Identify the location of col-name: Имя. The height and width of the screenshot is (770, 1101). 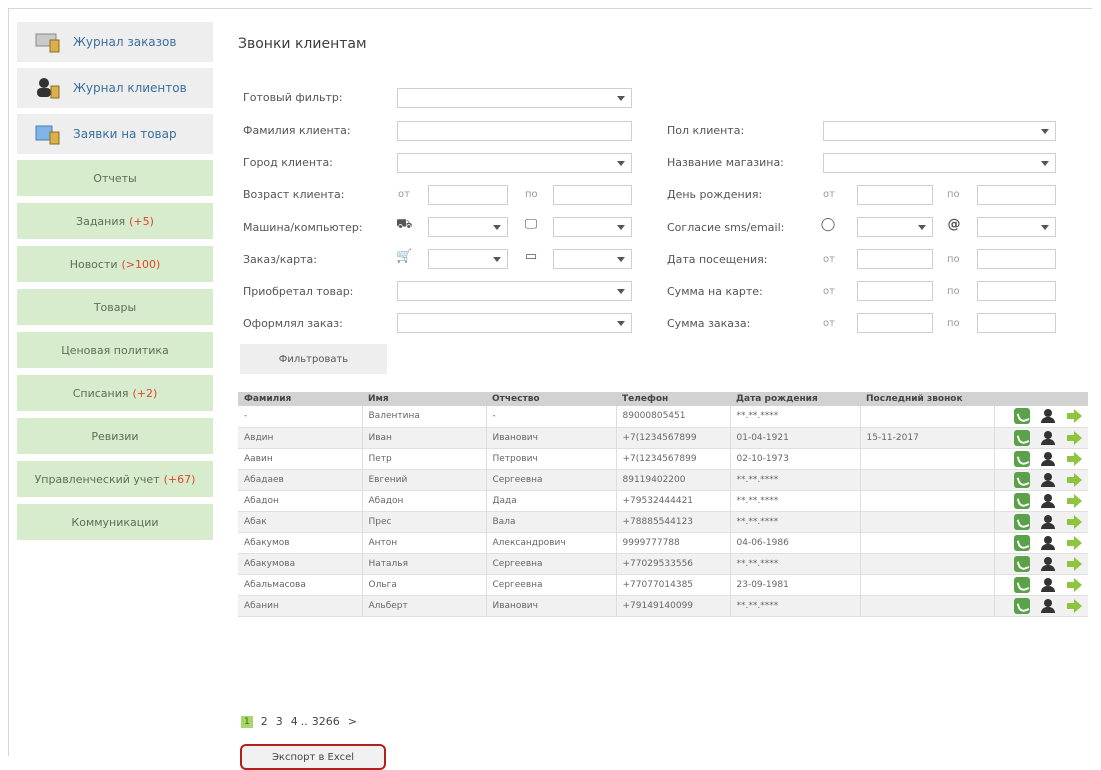
(424, 399).